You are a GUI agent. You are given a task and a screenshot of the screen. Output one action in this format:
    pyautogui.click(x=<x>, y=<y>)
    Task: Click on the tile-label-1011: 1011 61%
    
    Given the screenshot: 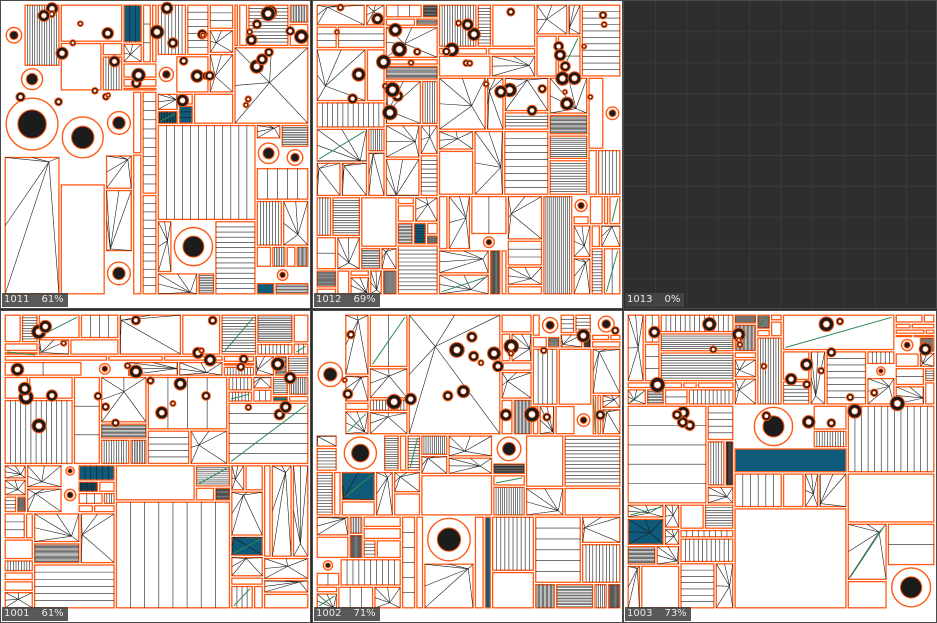 What is the action you would take?
    pyautogui.click(x=35, y=300)
    